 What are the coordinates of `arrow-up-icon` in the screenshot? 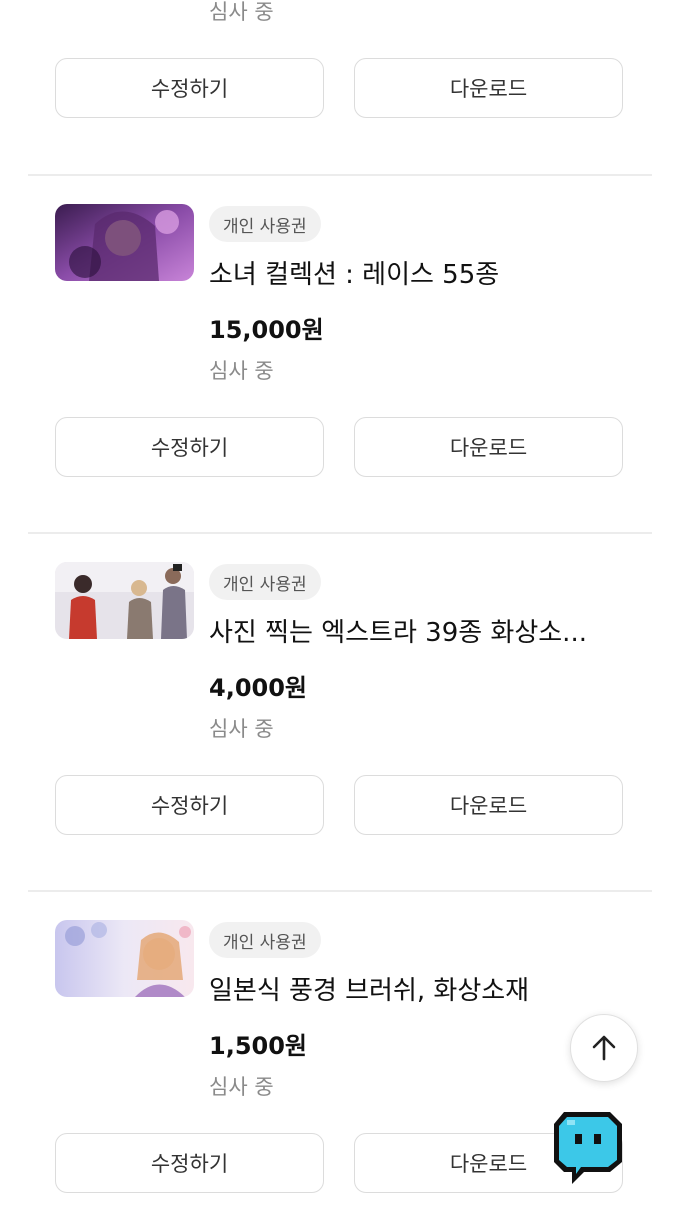 It's located at (604, 1048).